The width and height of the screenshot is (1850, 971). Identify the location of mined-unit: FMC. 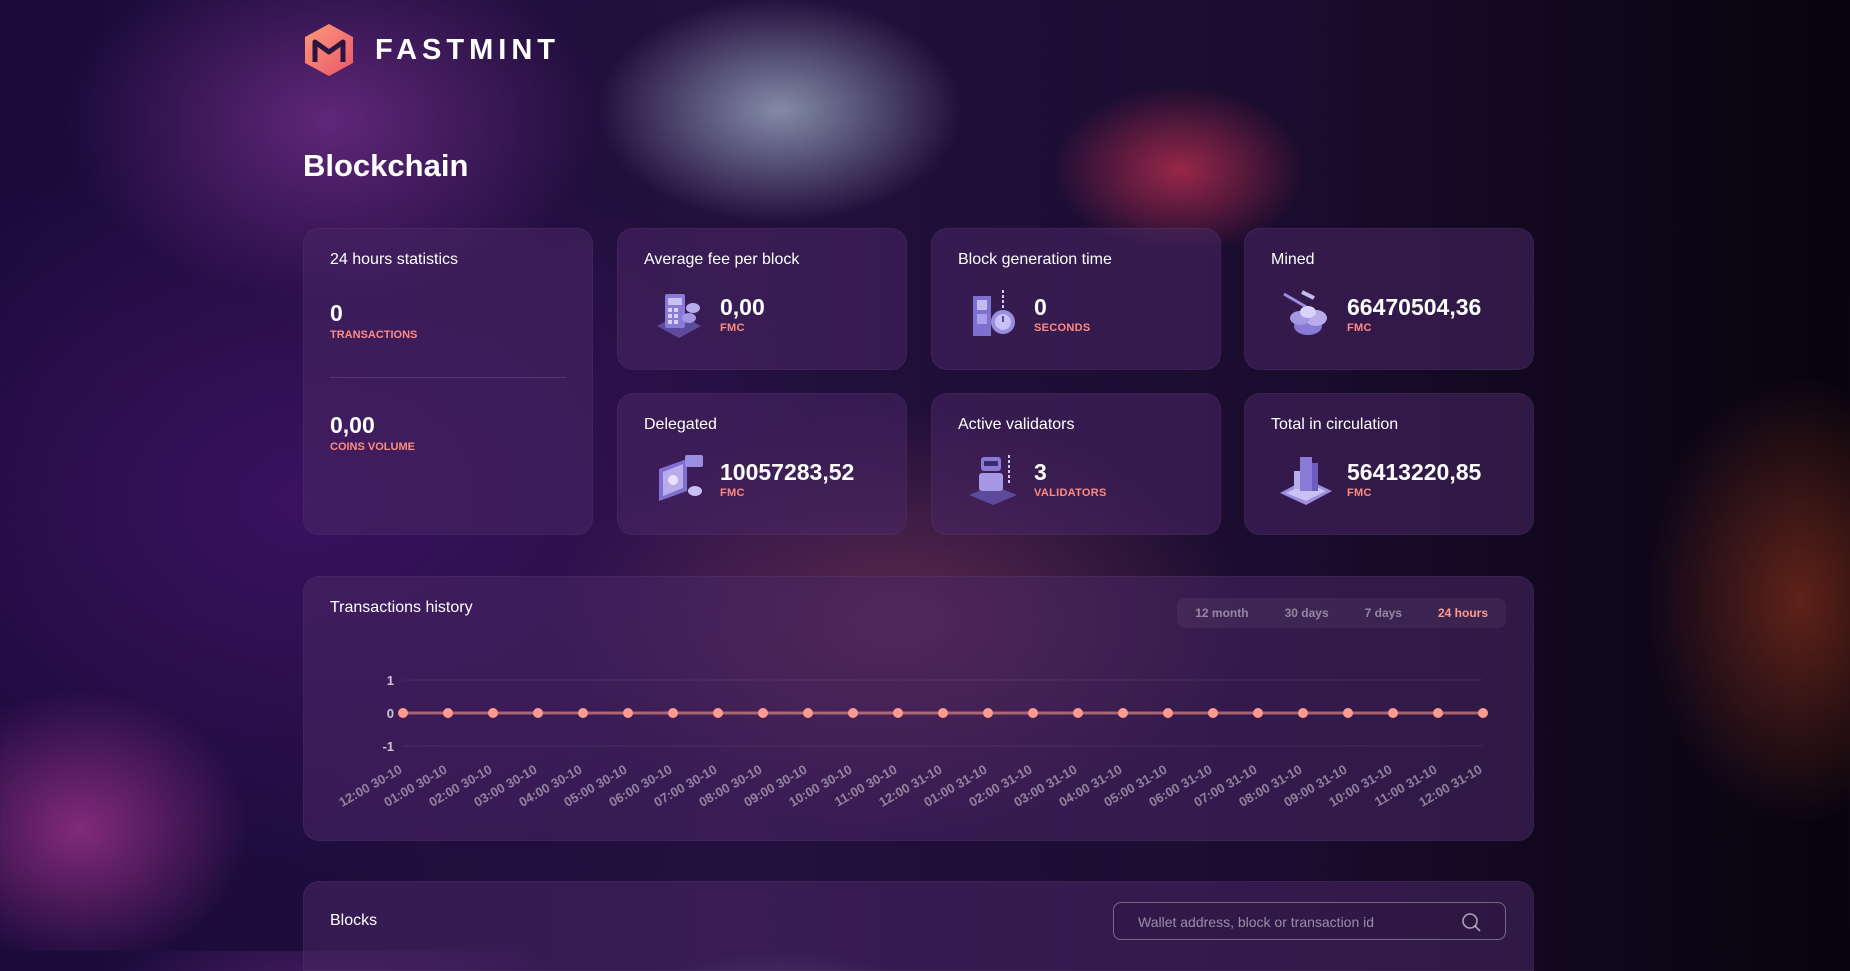
(1359, 328).